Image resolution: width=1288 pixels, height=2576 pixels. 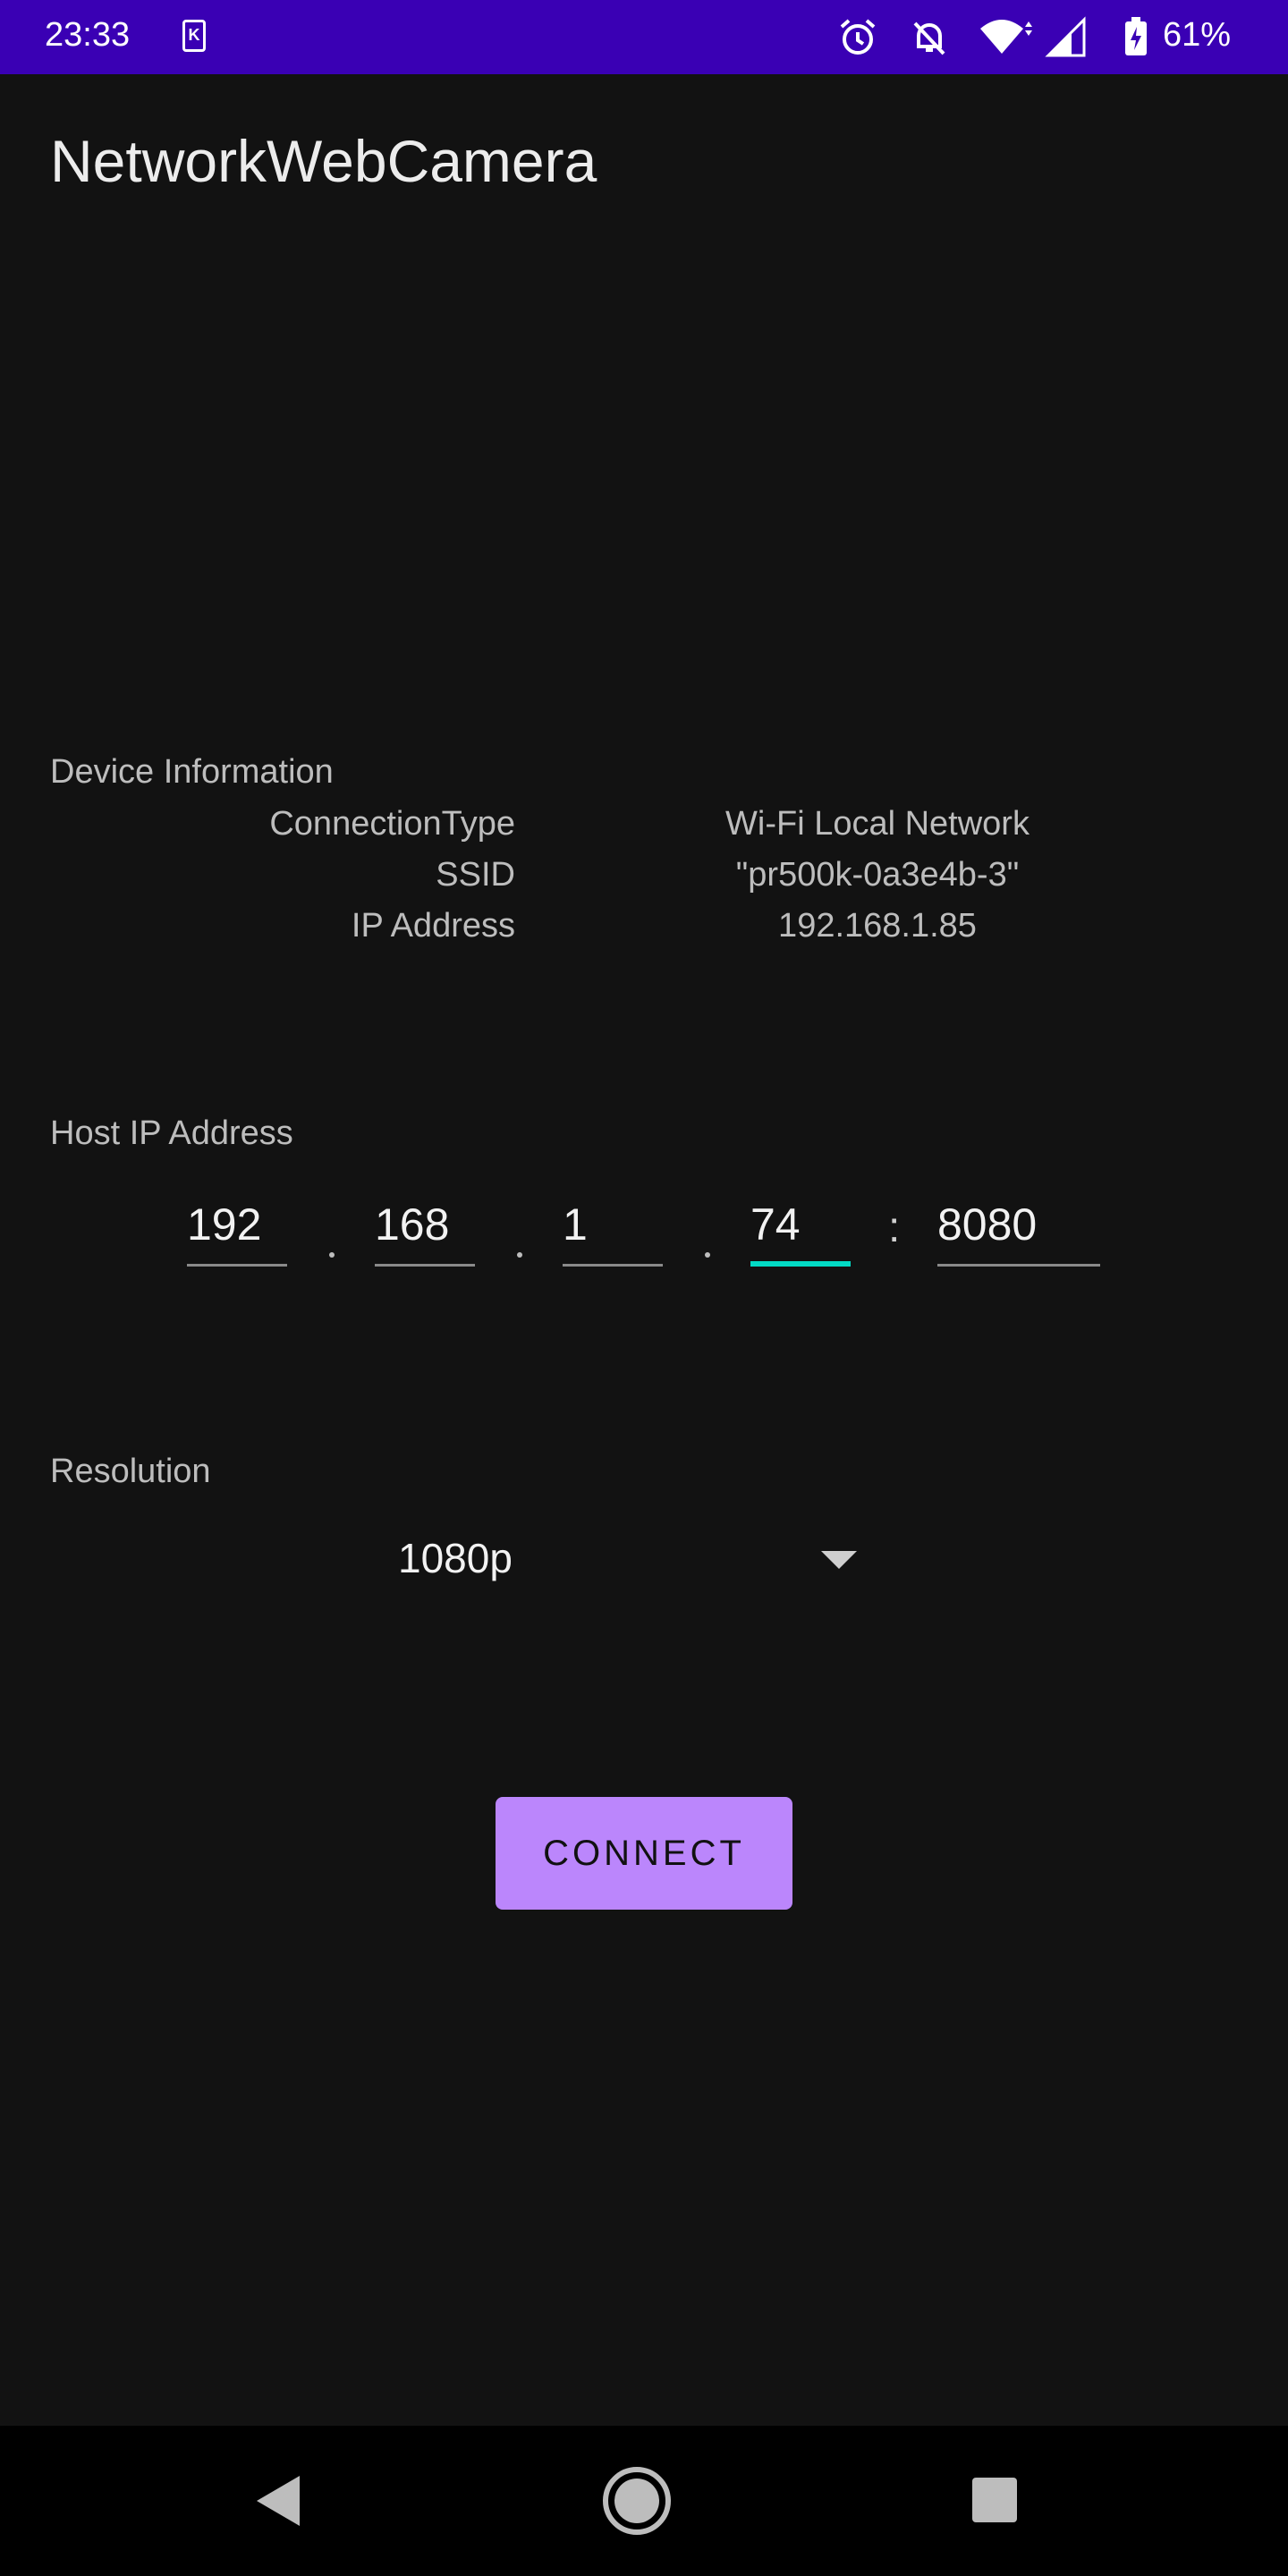 What do you see at coordinates (644, 37) in the screenshot?
I see `status-bar: 23:33 K 61%` at bounding box center [644, 37].